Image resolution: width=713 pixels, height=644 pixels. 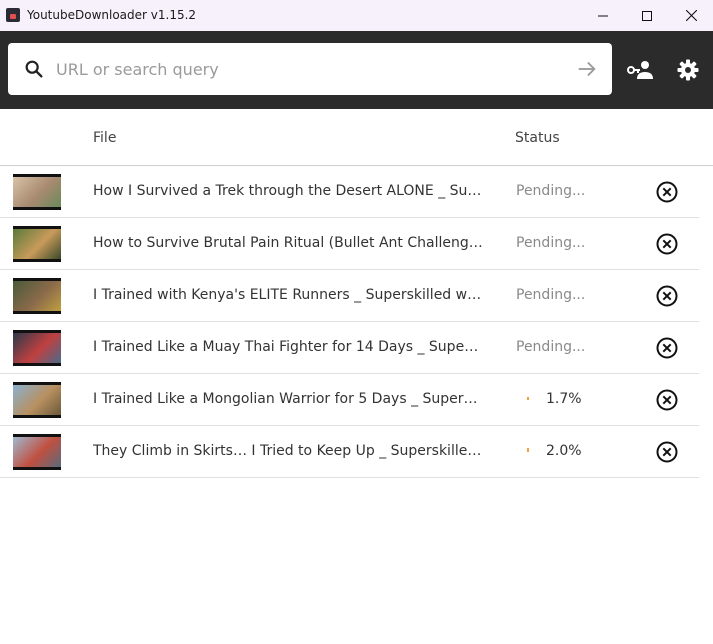 What do you see at coordinates (564, 451) in the screenshot?
I see `progress-percent: 2.0%` at bounding box center [564, 451].